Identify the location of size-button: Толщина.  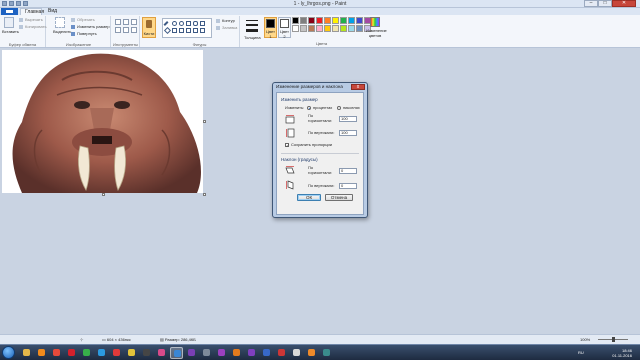
(252, 28).